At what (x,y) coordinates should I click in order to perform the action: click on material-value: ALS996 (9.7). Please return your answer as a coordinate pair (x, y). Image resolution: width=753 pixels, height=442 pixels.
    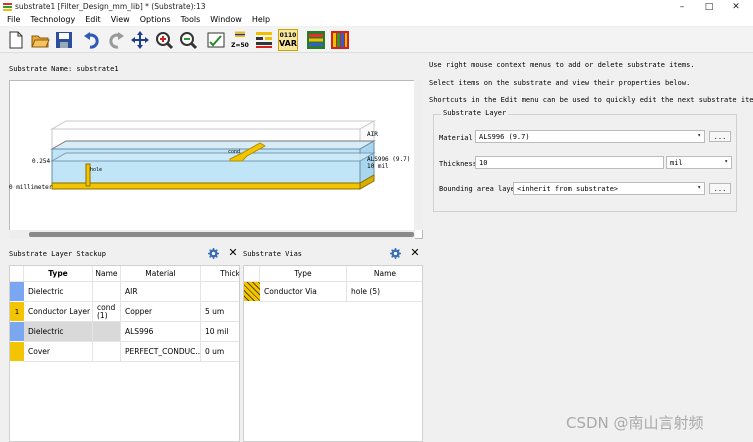
    Looking at the image, I should click on (504, 136).